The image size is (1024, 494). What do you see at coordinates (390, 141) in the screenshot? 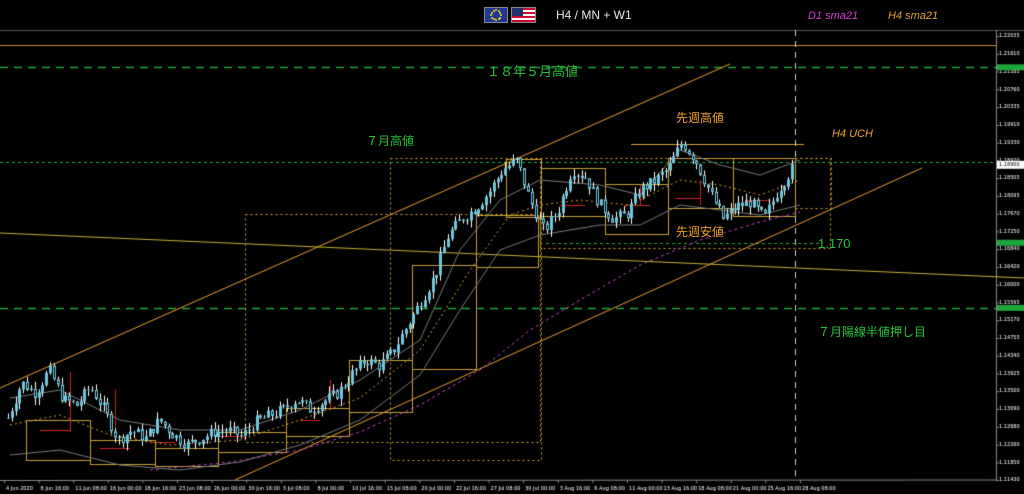
I see `label-july-high: ７月高値` at bounding box center [390, 141].